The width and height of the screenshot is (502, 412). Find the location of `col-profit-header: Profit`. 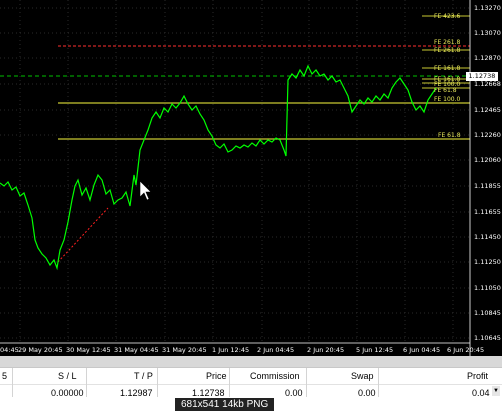

col-profit-header: Profit is located at coordinates (477, 376).